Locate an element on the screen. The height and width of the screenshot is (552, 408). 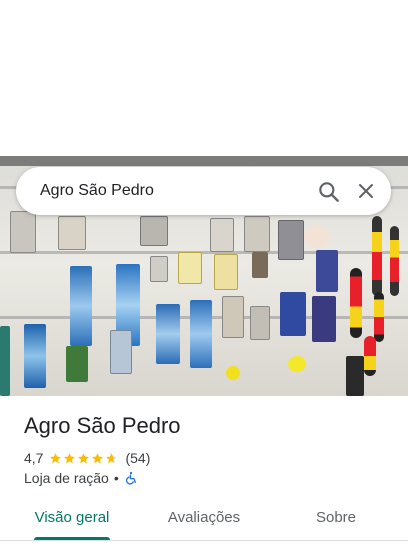
photo-rail is located at coordinates (204, 252).